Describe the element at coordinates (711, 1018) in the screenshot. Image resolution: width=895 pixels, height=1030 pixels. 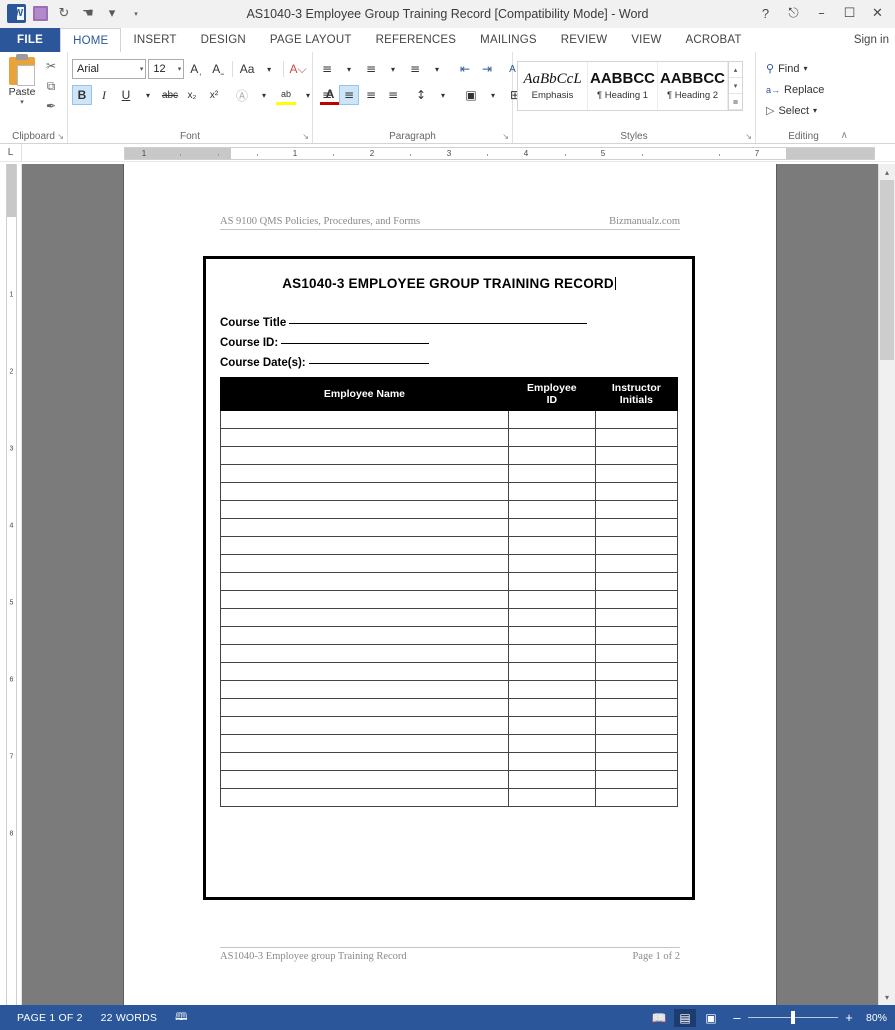
I see `web-layout-icon: ▣` at that location.